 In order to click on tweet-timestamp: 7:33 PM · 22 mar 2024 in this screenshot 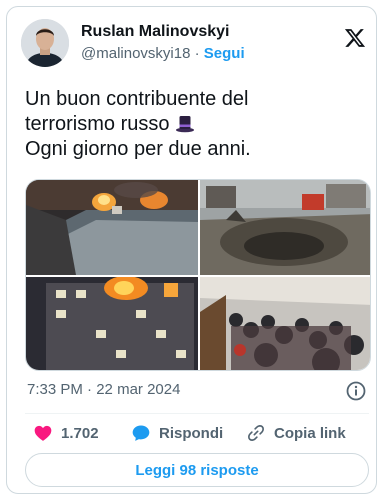, I will do `click(103, 389)`.